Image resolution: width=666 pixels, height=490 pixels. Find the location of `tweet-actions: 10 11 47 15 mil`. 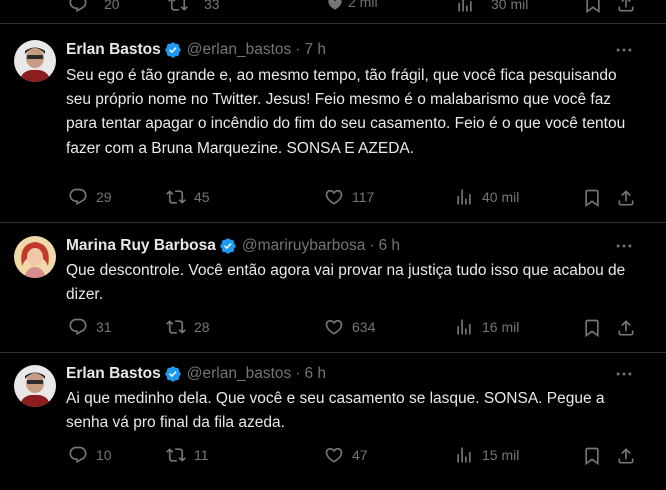

tweet-actions: 10 11 47 15 mil is located at coordinates (333, 456).